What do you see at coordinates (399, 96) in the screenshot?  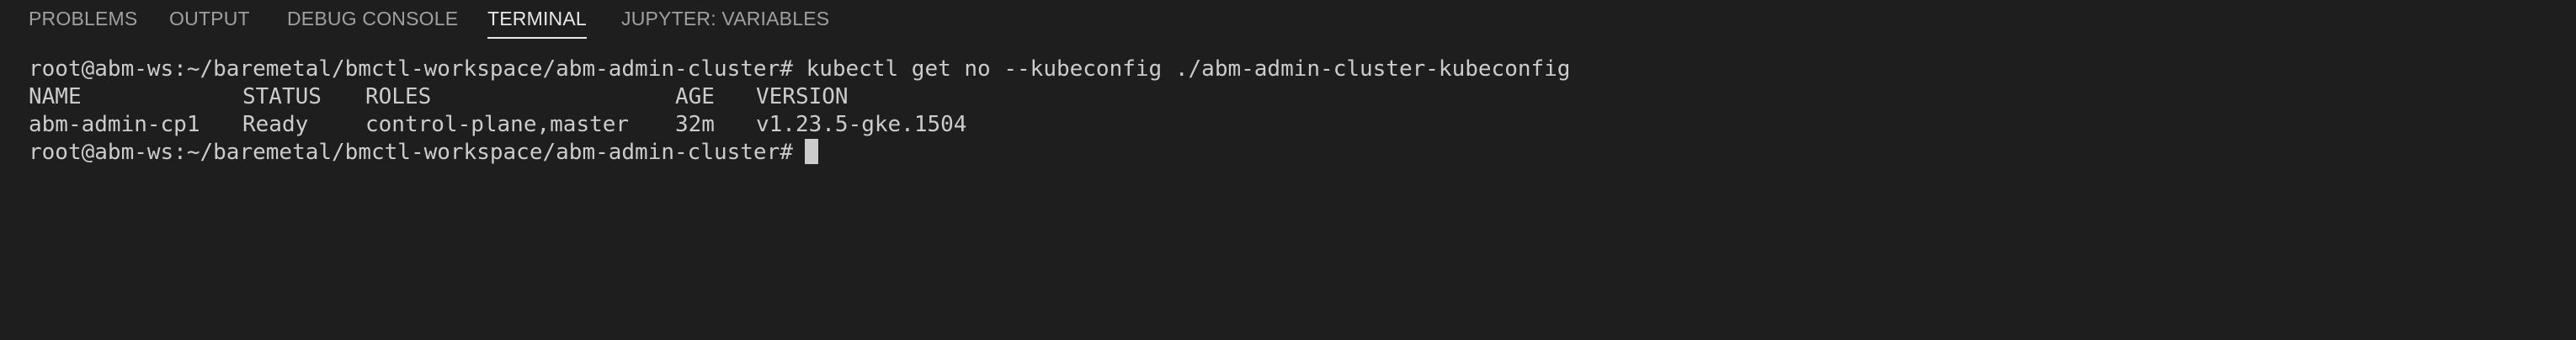 I see `header-roles: ROLES` at bounding box center [399, 96].